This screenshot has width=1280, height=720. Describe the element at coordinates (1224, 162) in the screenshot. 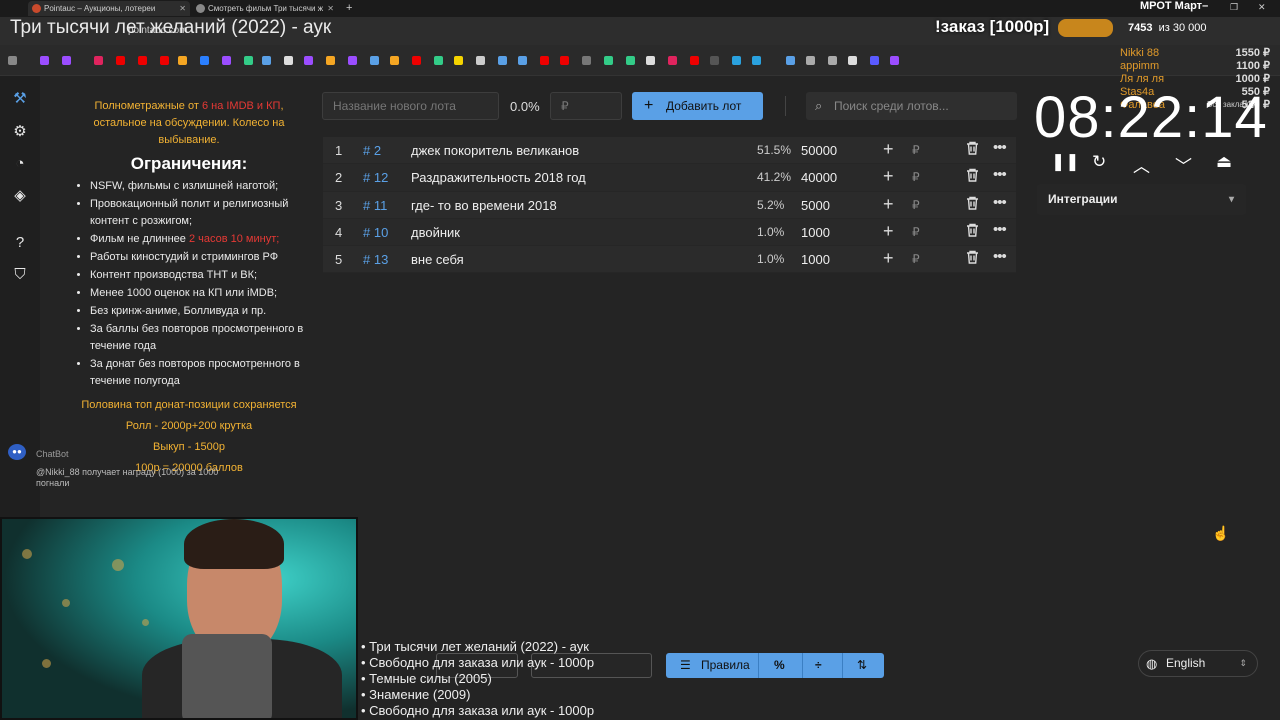

I see `double-chevron-up-icon: ⏏` at that location.